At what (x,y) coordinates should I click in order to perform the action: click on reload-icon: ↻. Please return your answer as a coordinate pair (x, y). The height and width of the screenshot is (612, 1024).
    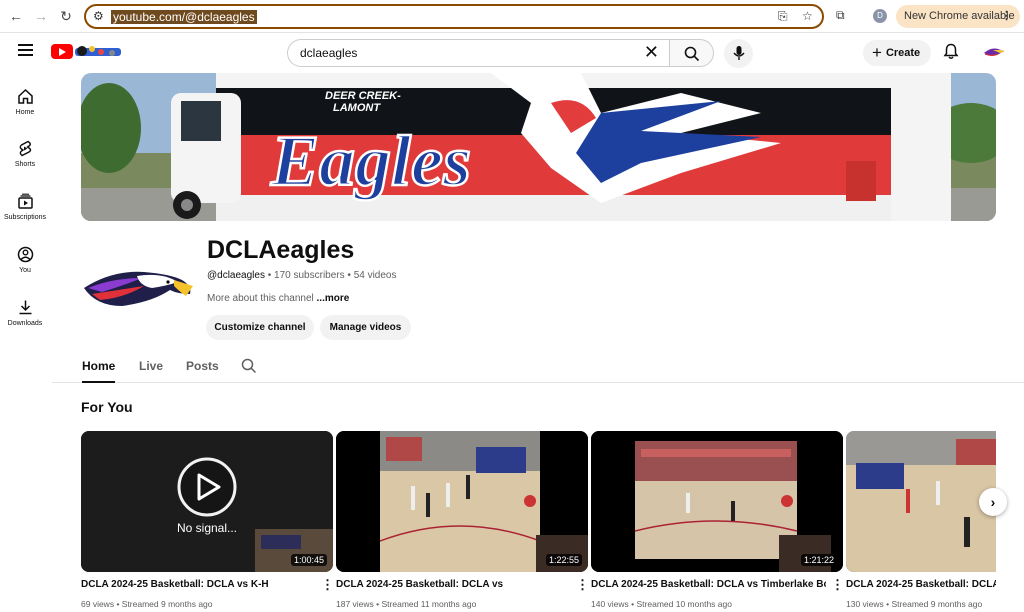
    Looking at the image, I should click on (66, 16).